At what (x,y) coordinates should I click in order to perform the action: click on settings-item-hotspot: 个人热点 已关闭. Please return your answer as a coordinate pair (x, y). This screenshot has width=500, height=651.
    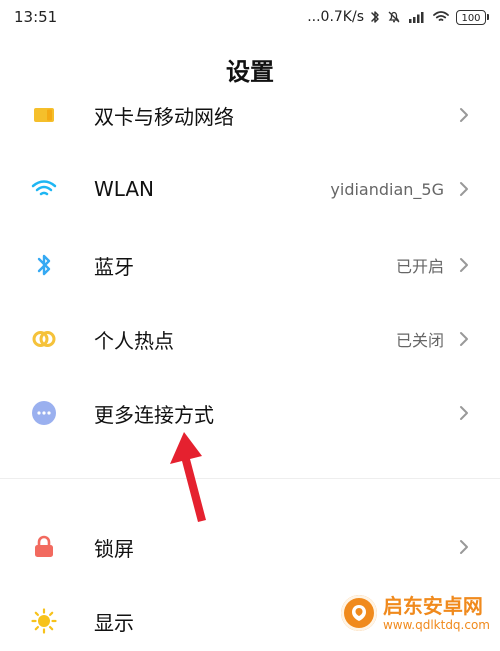
    Looking at the image, I should click on (250, 339).